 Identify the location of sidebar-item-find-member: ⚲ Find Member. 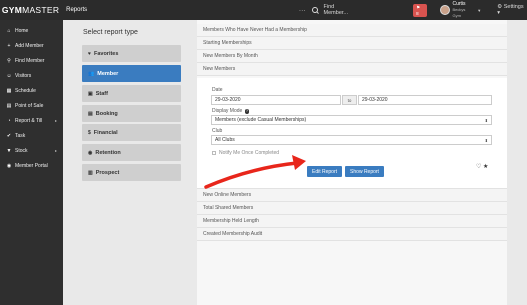
(31, 60).